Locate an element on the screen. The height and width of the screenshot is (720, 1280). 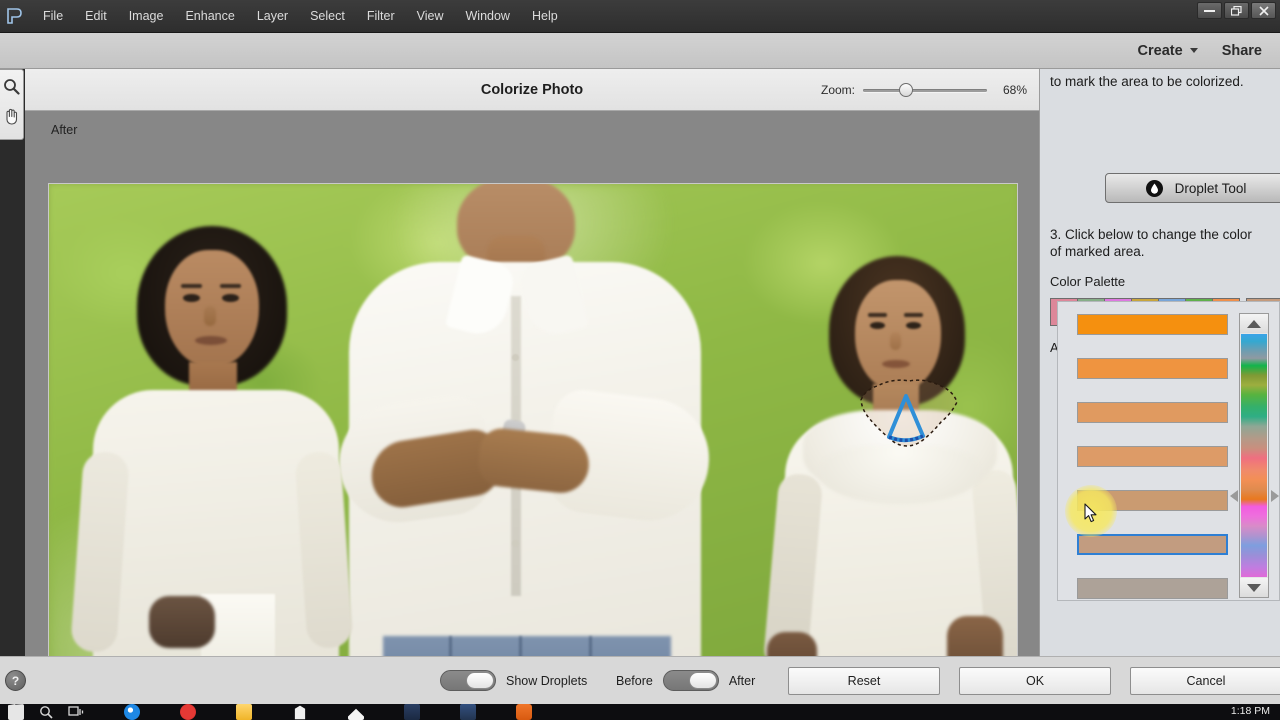
show-droplets-group: Show Droplets is located at coordinates (513, 680).